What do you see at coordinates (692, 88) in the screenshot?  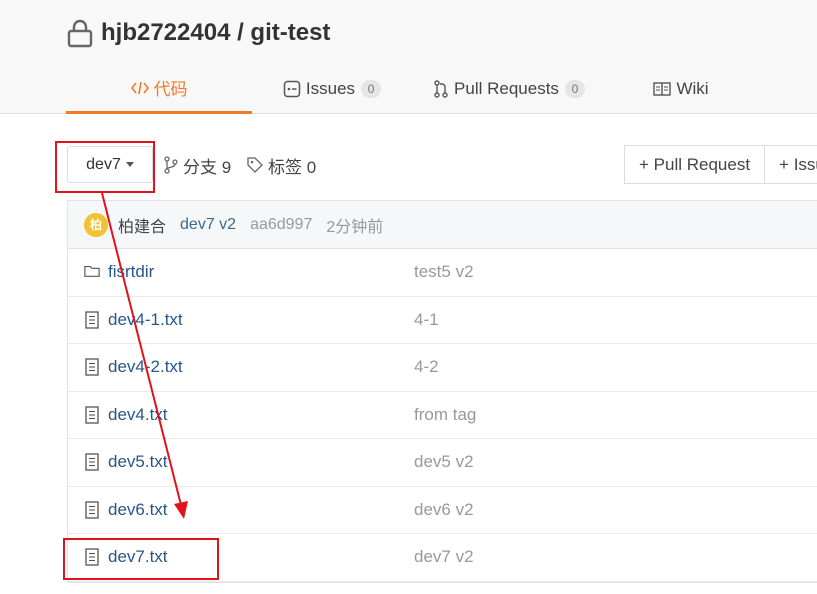 I see `tab-label: Wiki` at bounding box center [692, 88].